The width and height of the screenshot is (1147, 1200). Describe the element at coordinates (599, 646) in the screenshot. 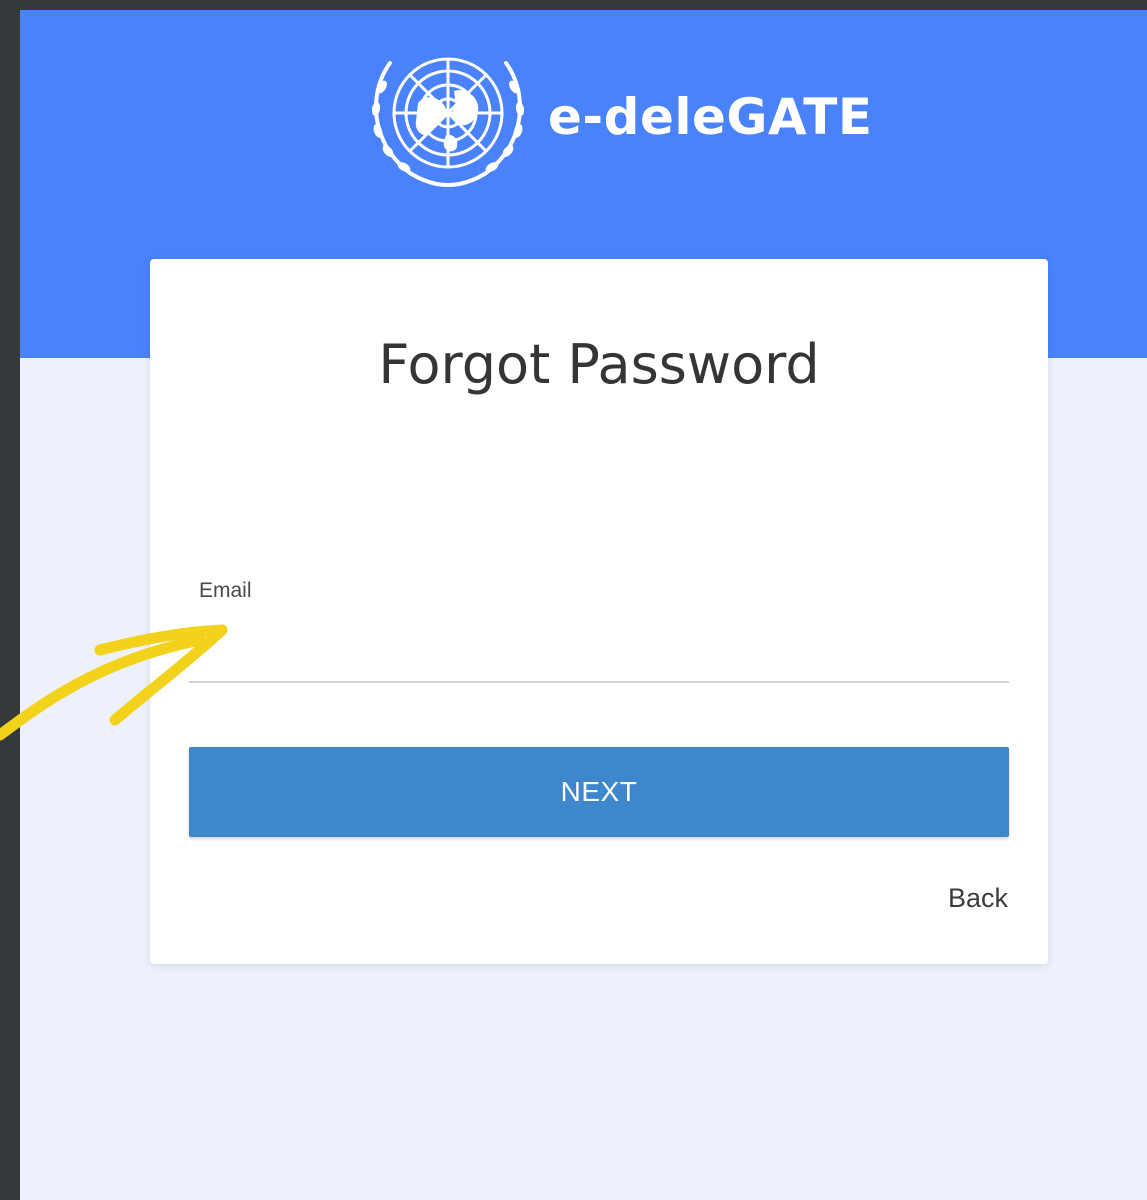

I see `email-field` at that location.